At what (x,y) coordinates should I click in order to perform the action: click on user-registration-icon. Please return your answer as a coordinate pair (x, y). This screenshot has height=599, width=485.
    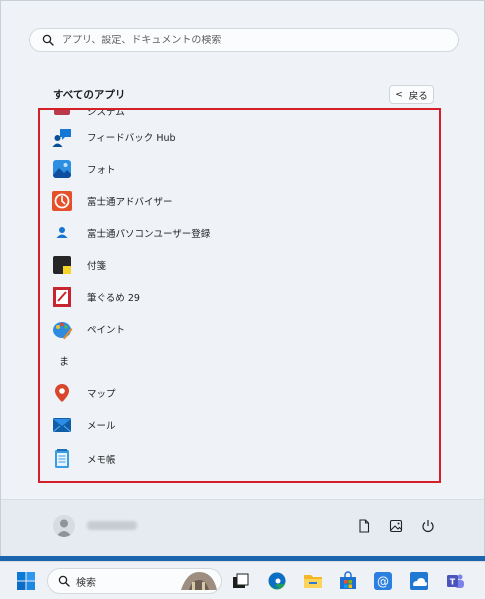
    Looking at the image, I should click on (62, 233).